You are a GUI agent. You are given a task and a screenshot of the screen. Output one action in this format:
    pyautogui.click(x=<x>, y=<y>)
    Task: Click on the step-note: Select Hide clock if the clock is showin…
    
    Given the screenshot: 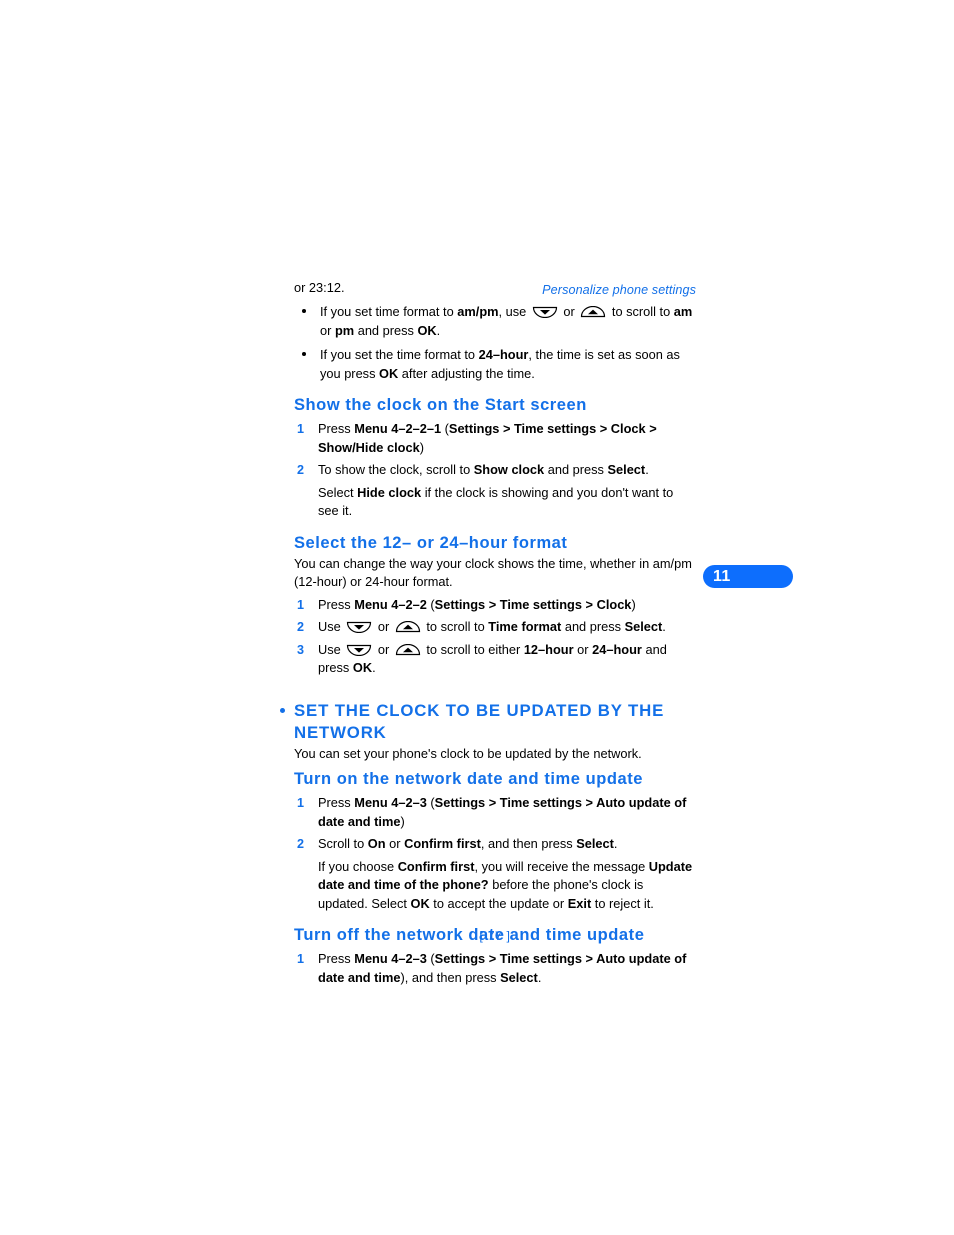 What is the action you would take?
    pyautogui.click(x=495, y=502)
    